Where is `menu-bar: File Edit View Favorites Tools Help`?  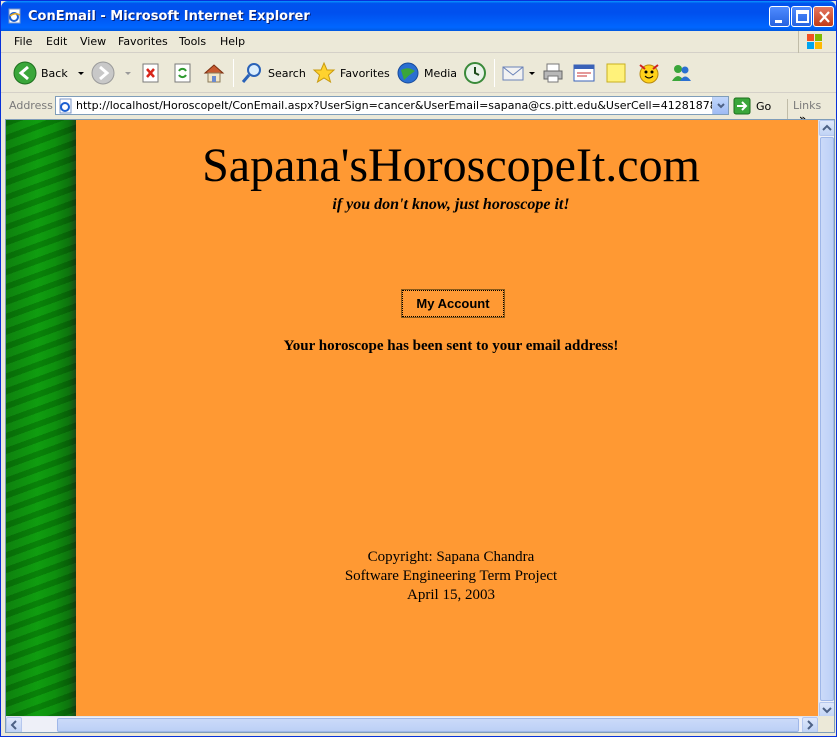
menu-bar: File Edit View Favorites Tools Help is located at coordinates (418, 42).